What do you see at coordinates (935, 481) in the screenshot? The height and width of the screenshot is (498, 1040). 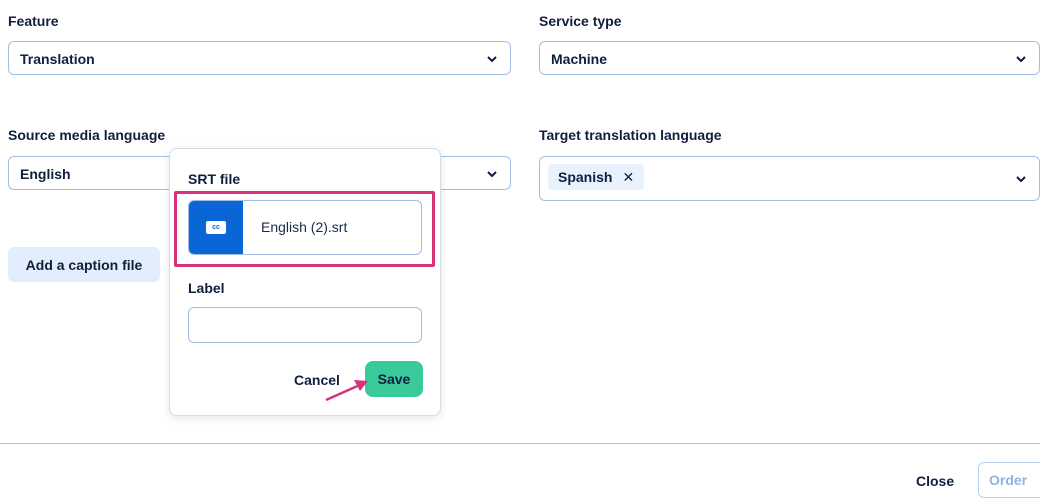 I see `close-button: Close` at bounding box center [935, 481].